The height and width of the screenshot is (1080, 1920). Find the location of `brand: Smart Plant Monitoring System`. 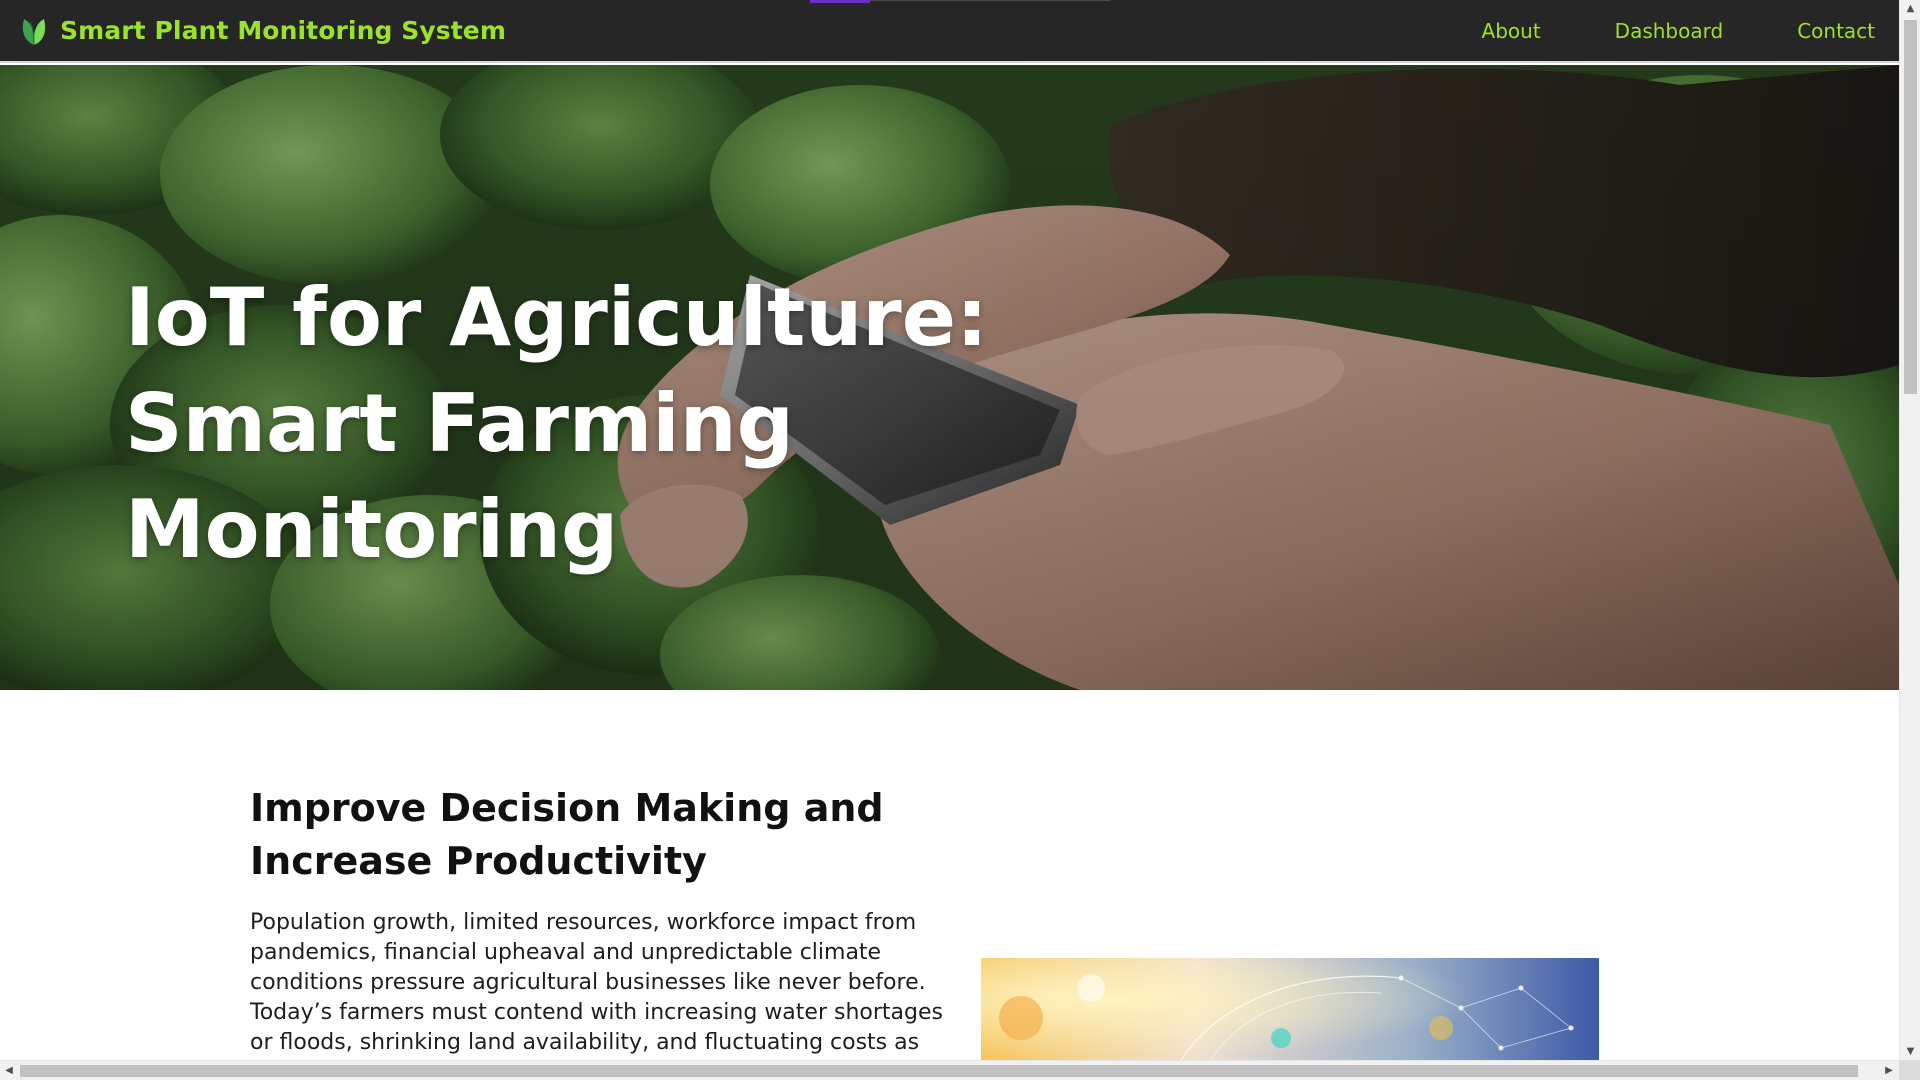

brand: Smart Plant Monitoring System is located at coordinates (262, 31).